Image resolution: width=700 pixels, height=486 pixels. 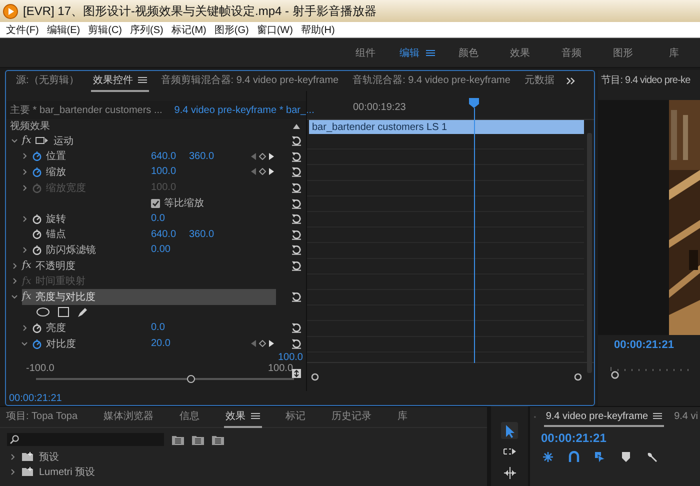 I want to click on menu-item: 帮助(H), so click(x=317, y=29).